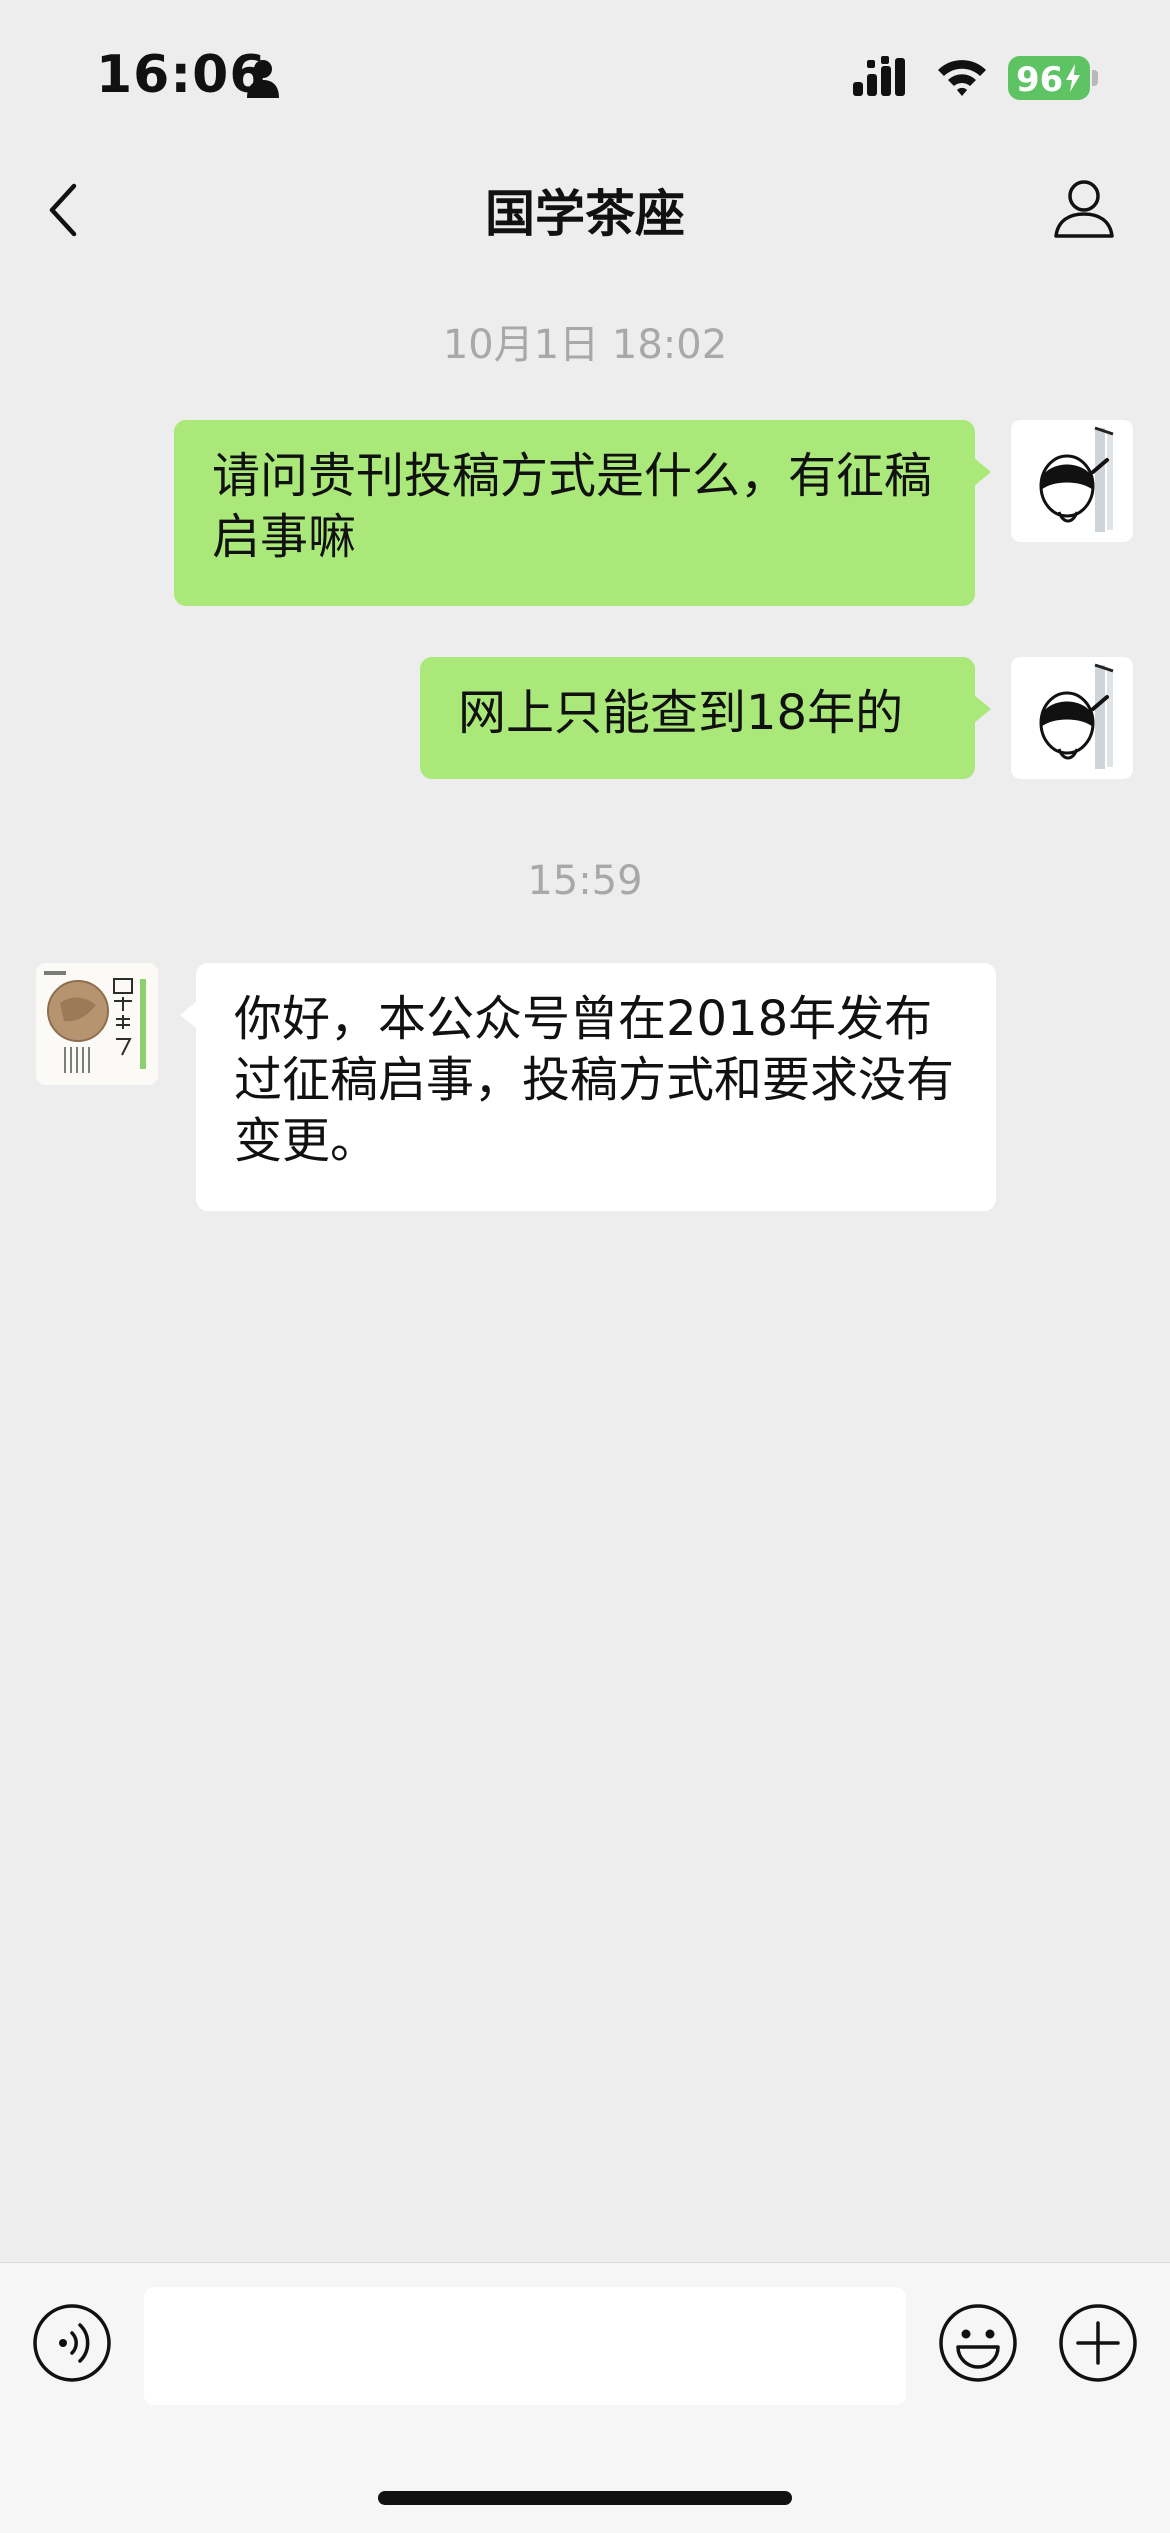  I want to click on signal-icon, so click(879, 76).